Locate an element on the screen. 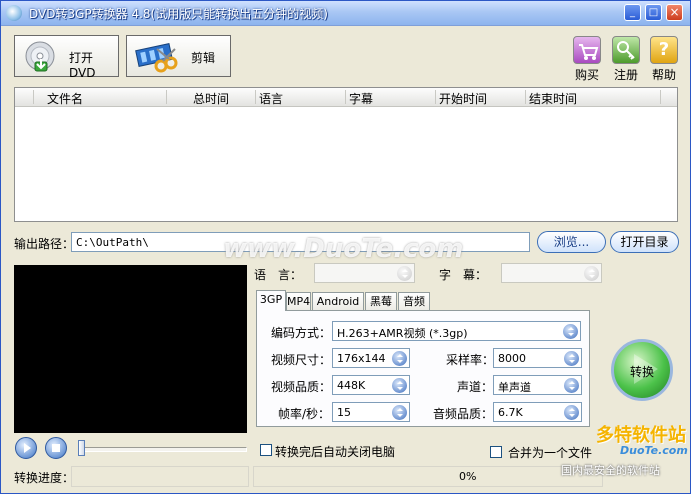 This screenshot has width=691, height=494. close-icon: × is located at coordinates (674, 12).